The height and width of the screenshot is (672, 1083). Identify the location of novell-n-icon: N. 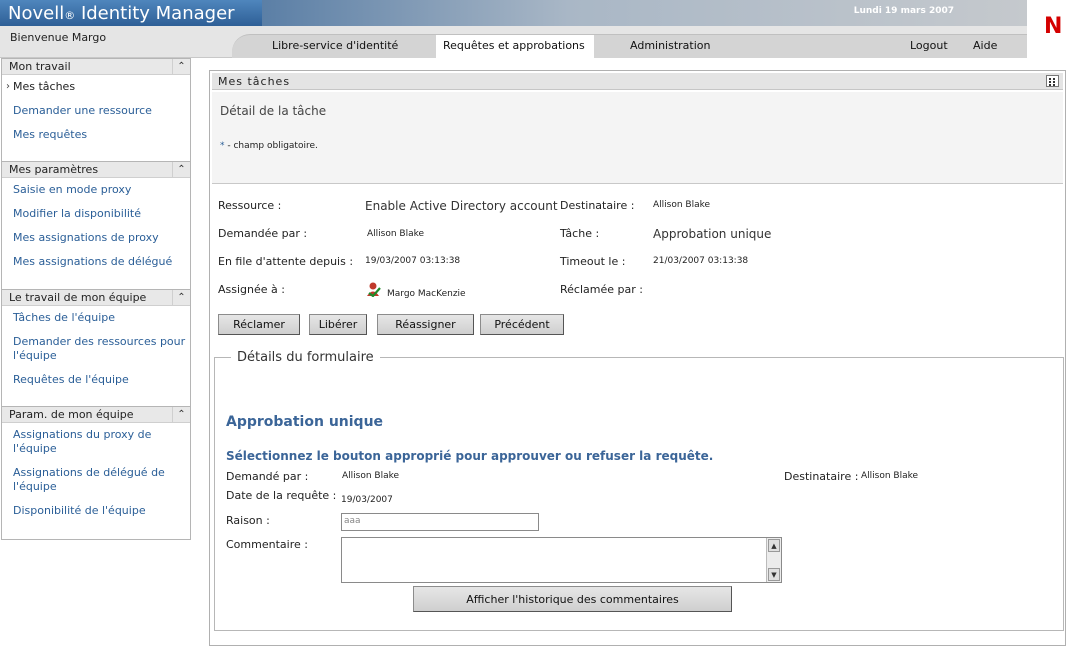
(1053, 26).